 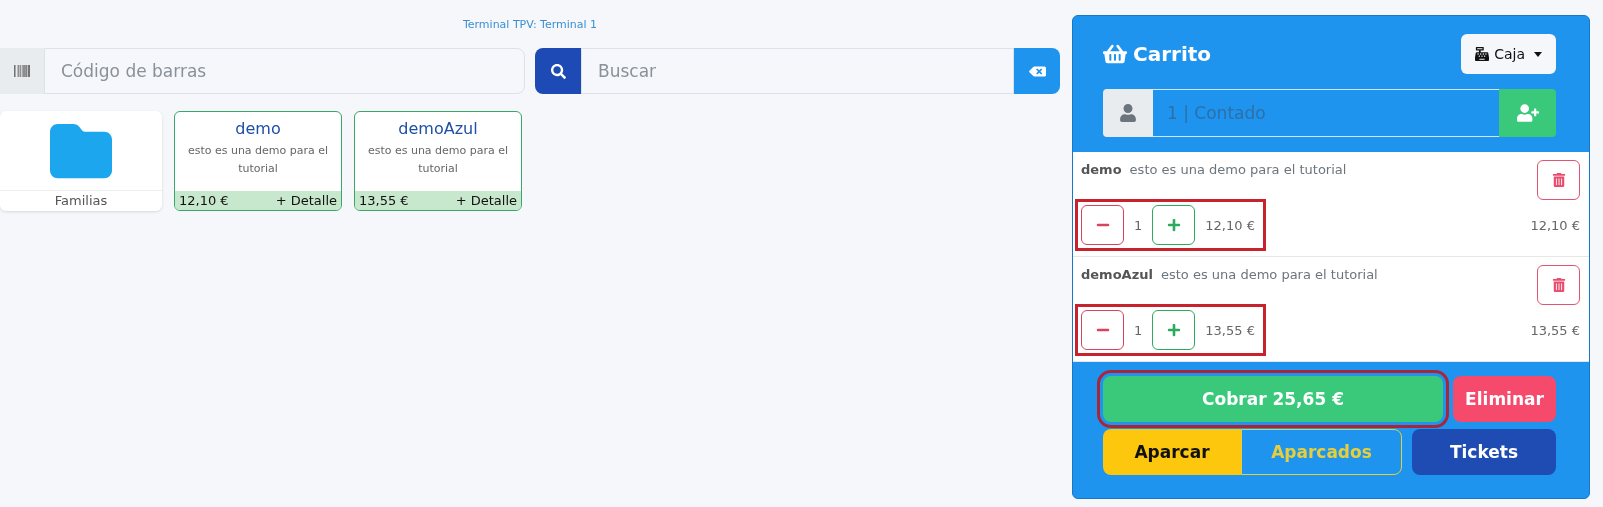 What do you see at coordinates (1214, 169) in the screenshot?
I see `item-text: demo esto es una demo para el tutorial` at bounding box center [1214, 169].